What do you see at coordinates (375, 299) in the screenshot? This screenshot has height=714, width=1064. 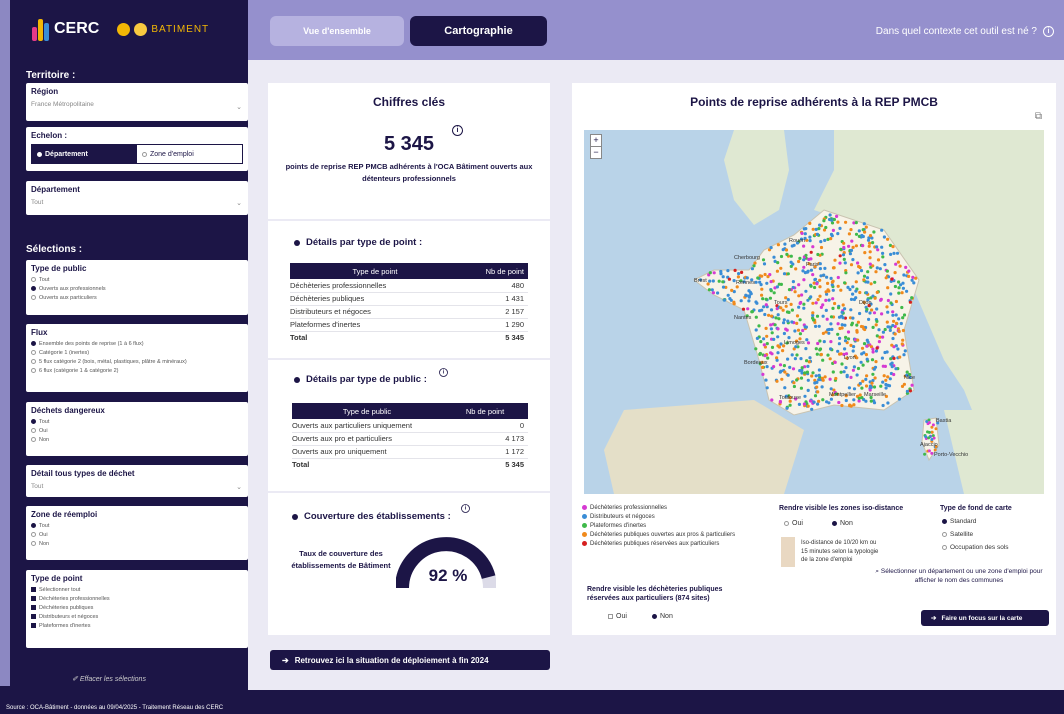 I see `table-cell: Déchèteries publiques` at bounding box center [375, 299].